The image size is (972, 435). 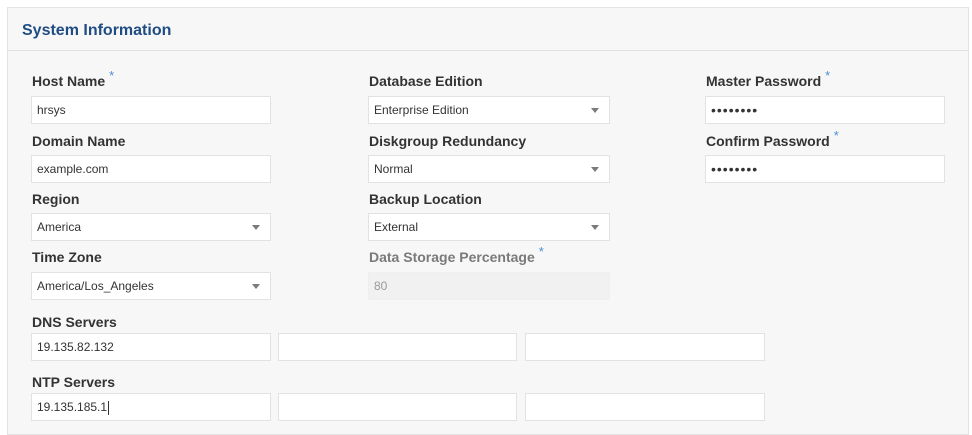 I want to click on diskgroup-redundancy-label: Diskgroup Redundancy, so click(x=448, y=141).